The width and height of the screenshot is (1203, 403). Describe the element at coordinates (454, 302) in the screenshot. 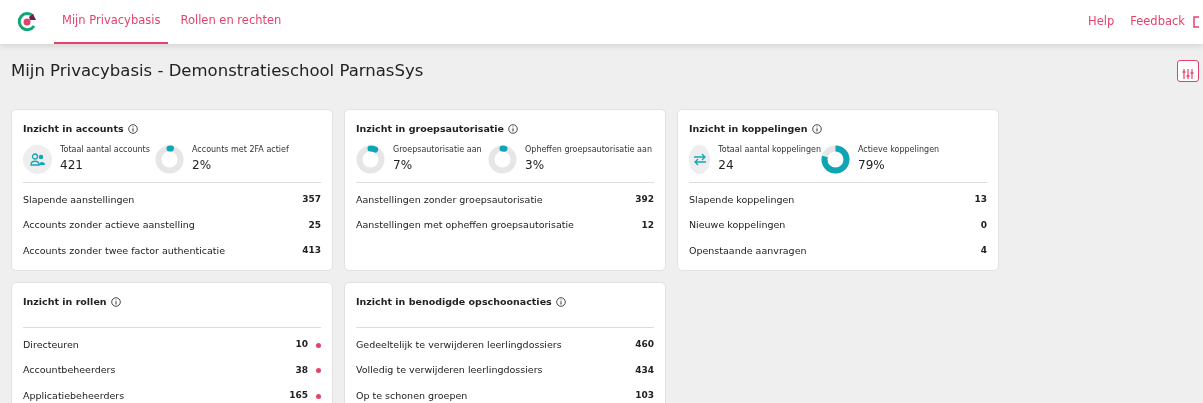

I see `card-title: Inzicht in benodigde opschoonacties` at that location.